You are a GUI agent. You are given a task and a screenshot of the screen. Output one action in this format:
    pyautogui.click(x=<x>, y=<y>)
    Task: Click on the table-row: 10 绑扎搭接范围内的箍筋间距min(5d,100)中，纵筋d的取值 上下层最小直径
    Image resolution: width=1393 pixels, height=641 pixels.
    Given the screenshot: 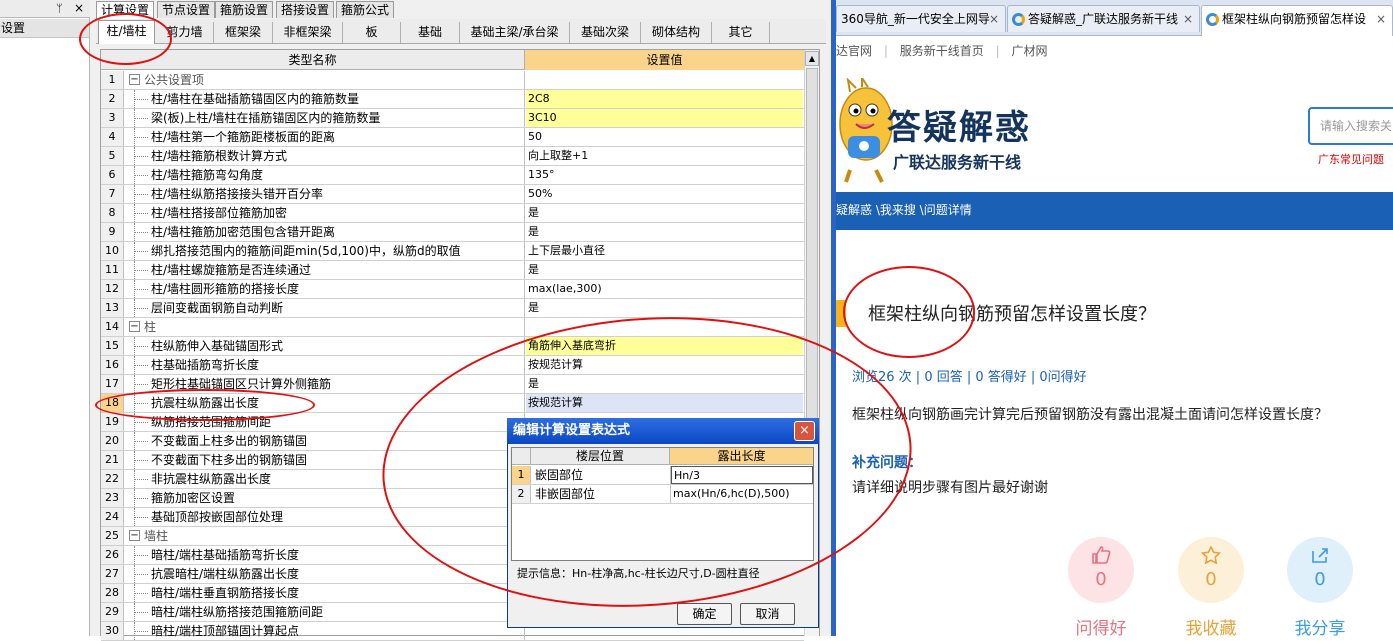 What is the action you would take?
    pyautogui.click(x=452, y=251)
    